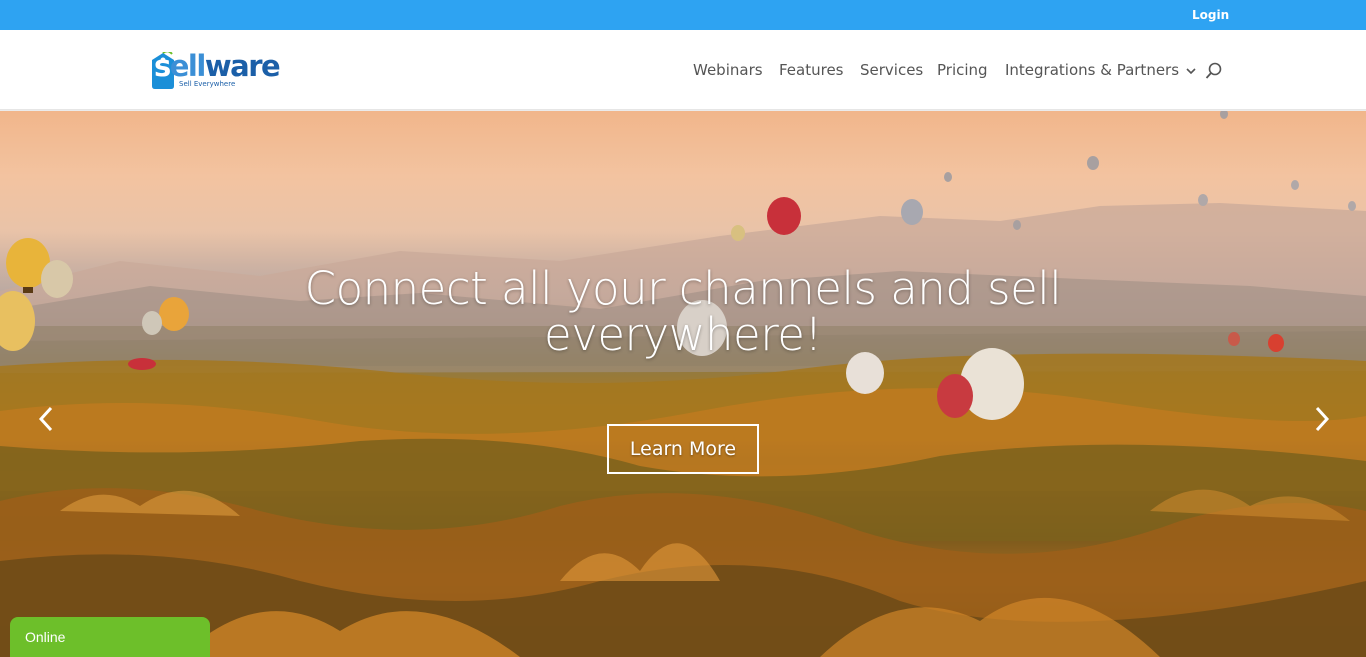 The width and height of the screenshot is (1366, 657). Describe the element at coordinates (683, 15) in the screenshot. I see `top-bar: Login` at that location.